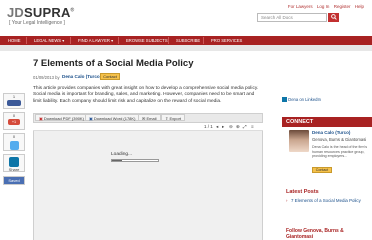 The width and height of the screenshot is (372, 240). I want to click on download-word-button: ▣ Download Word (178K), so click(112, 117).